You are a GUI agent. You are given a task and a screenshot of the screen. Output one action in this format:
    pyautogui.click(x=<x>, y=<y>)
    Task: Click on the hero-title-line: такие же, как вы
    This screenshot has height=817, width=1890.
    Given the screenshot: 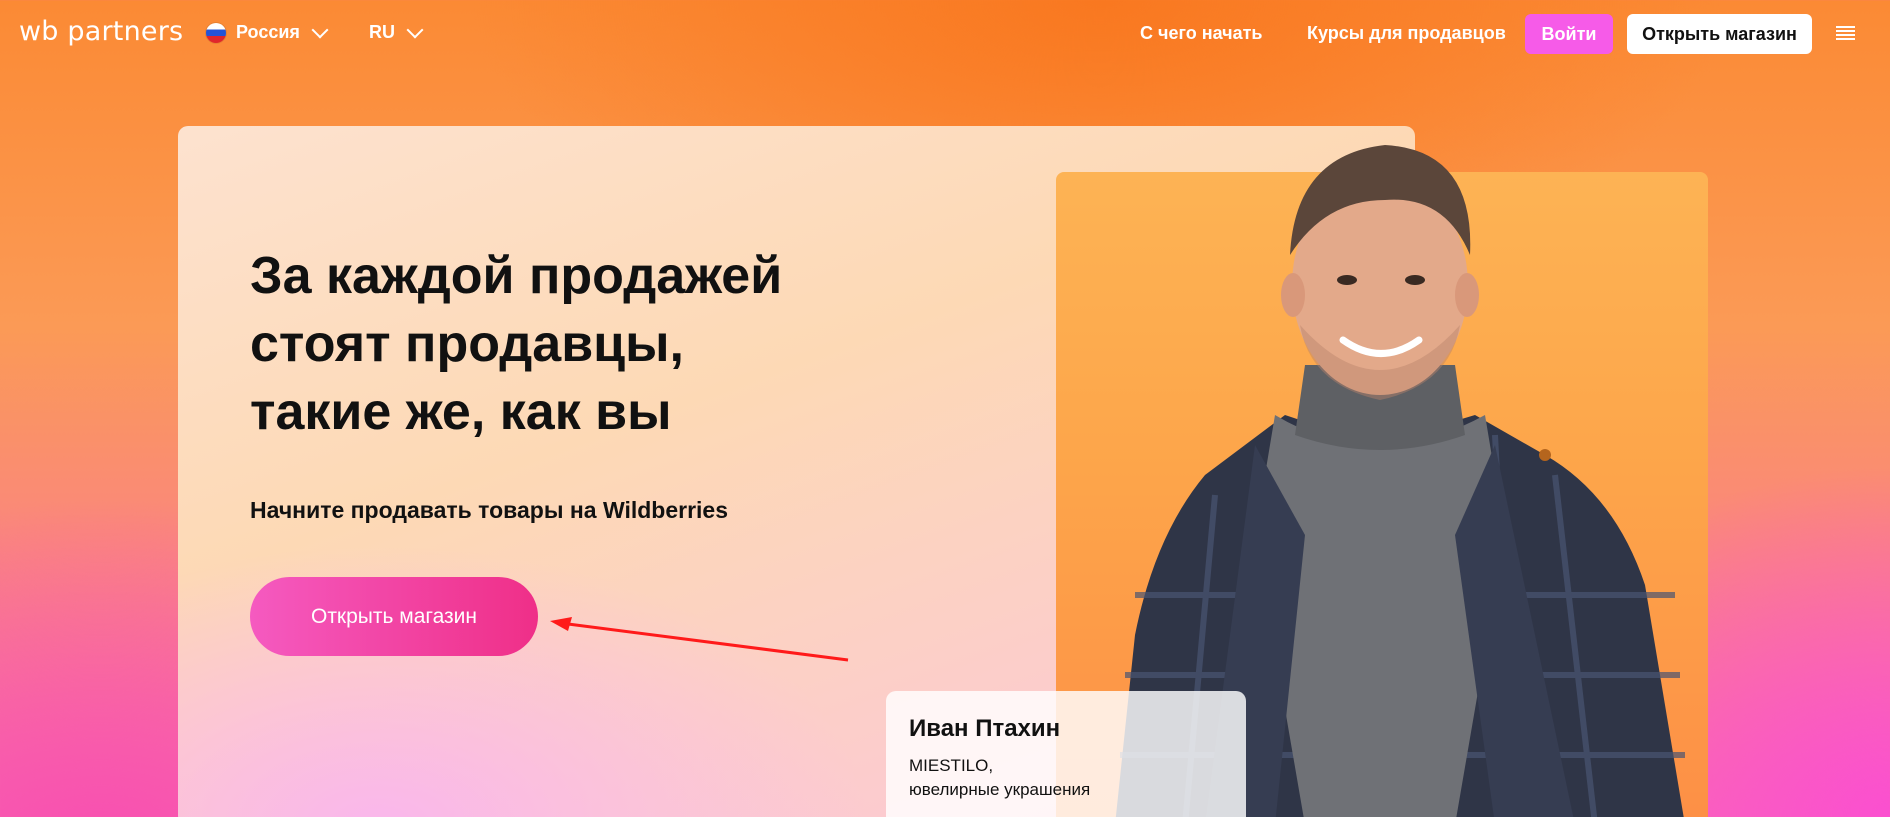 What is the action you would take?
    pyautogui.click(x=461, y=412)
    